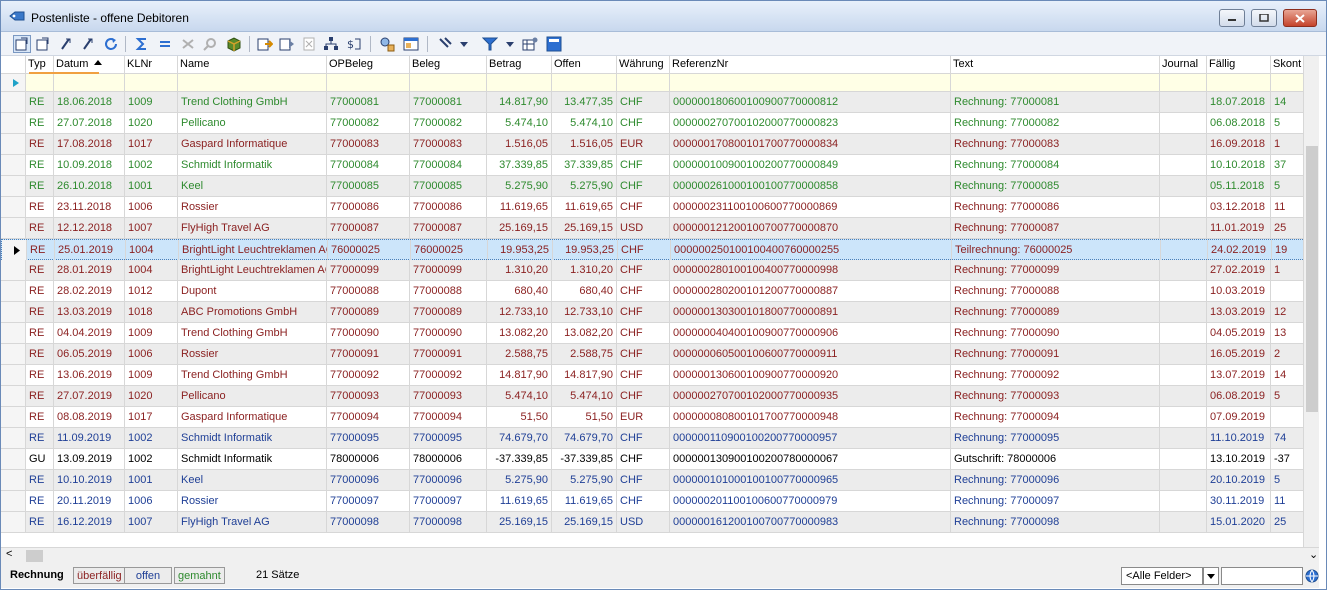  I want to click on filter-cell-betrag, so click(519, 83).